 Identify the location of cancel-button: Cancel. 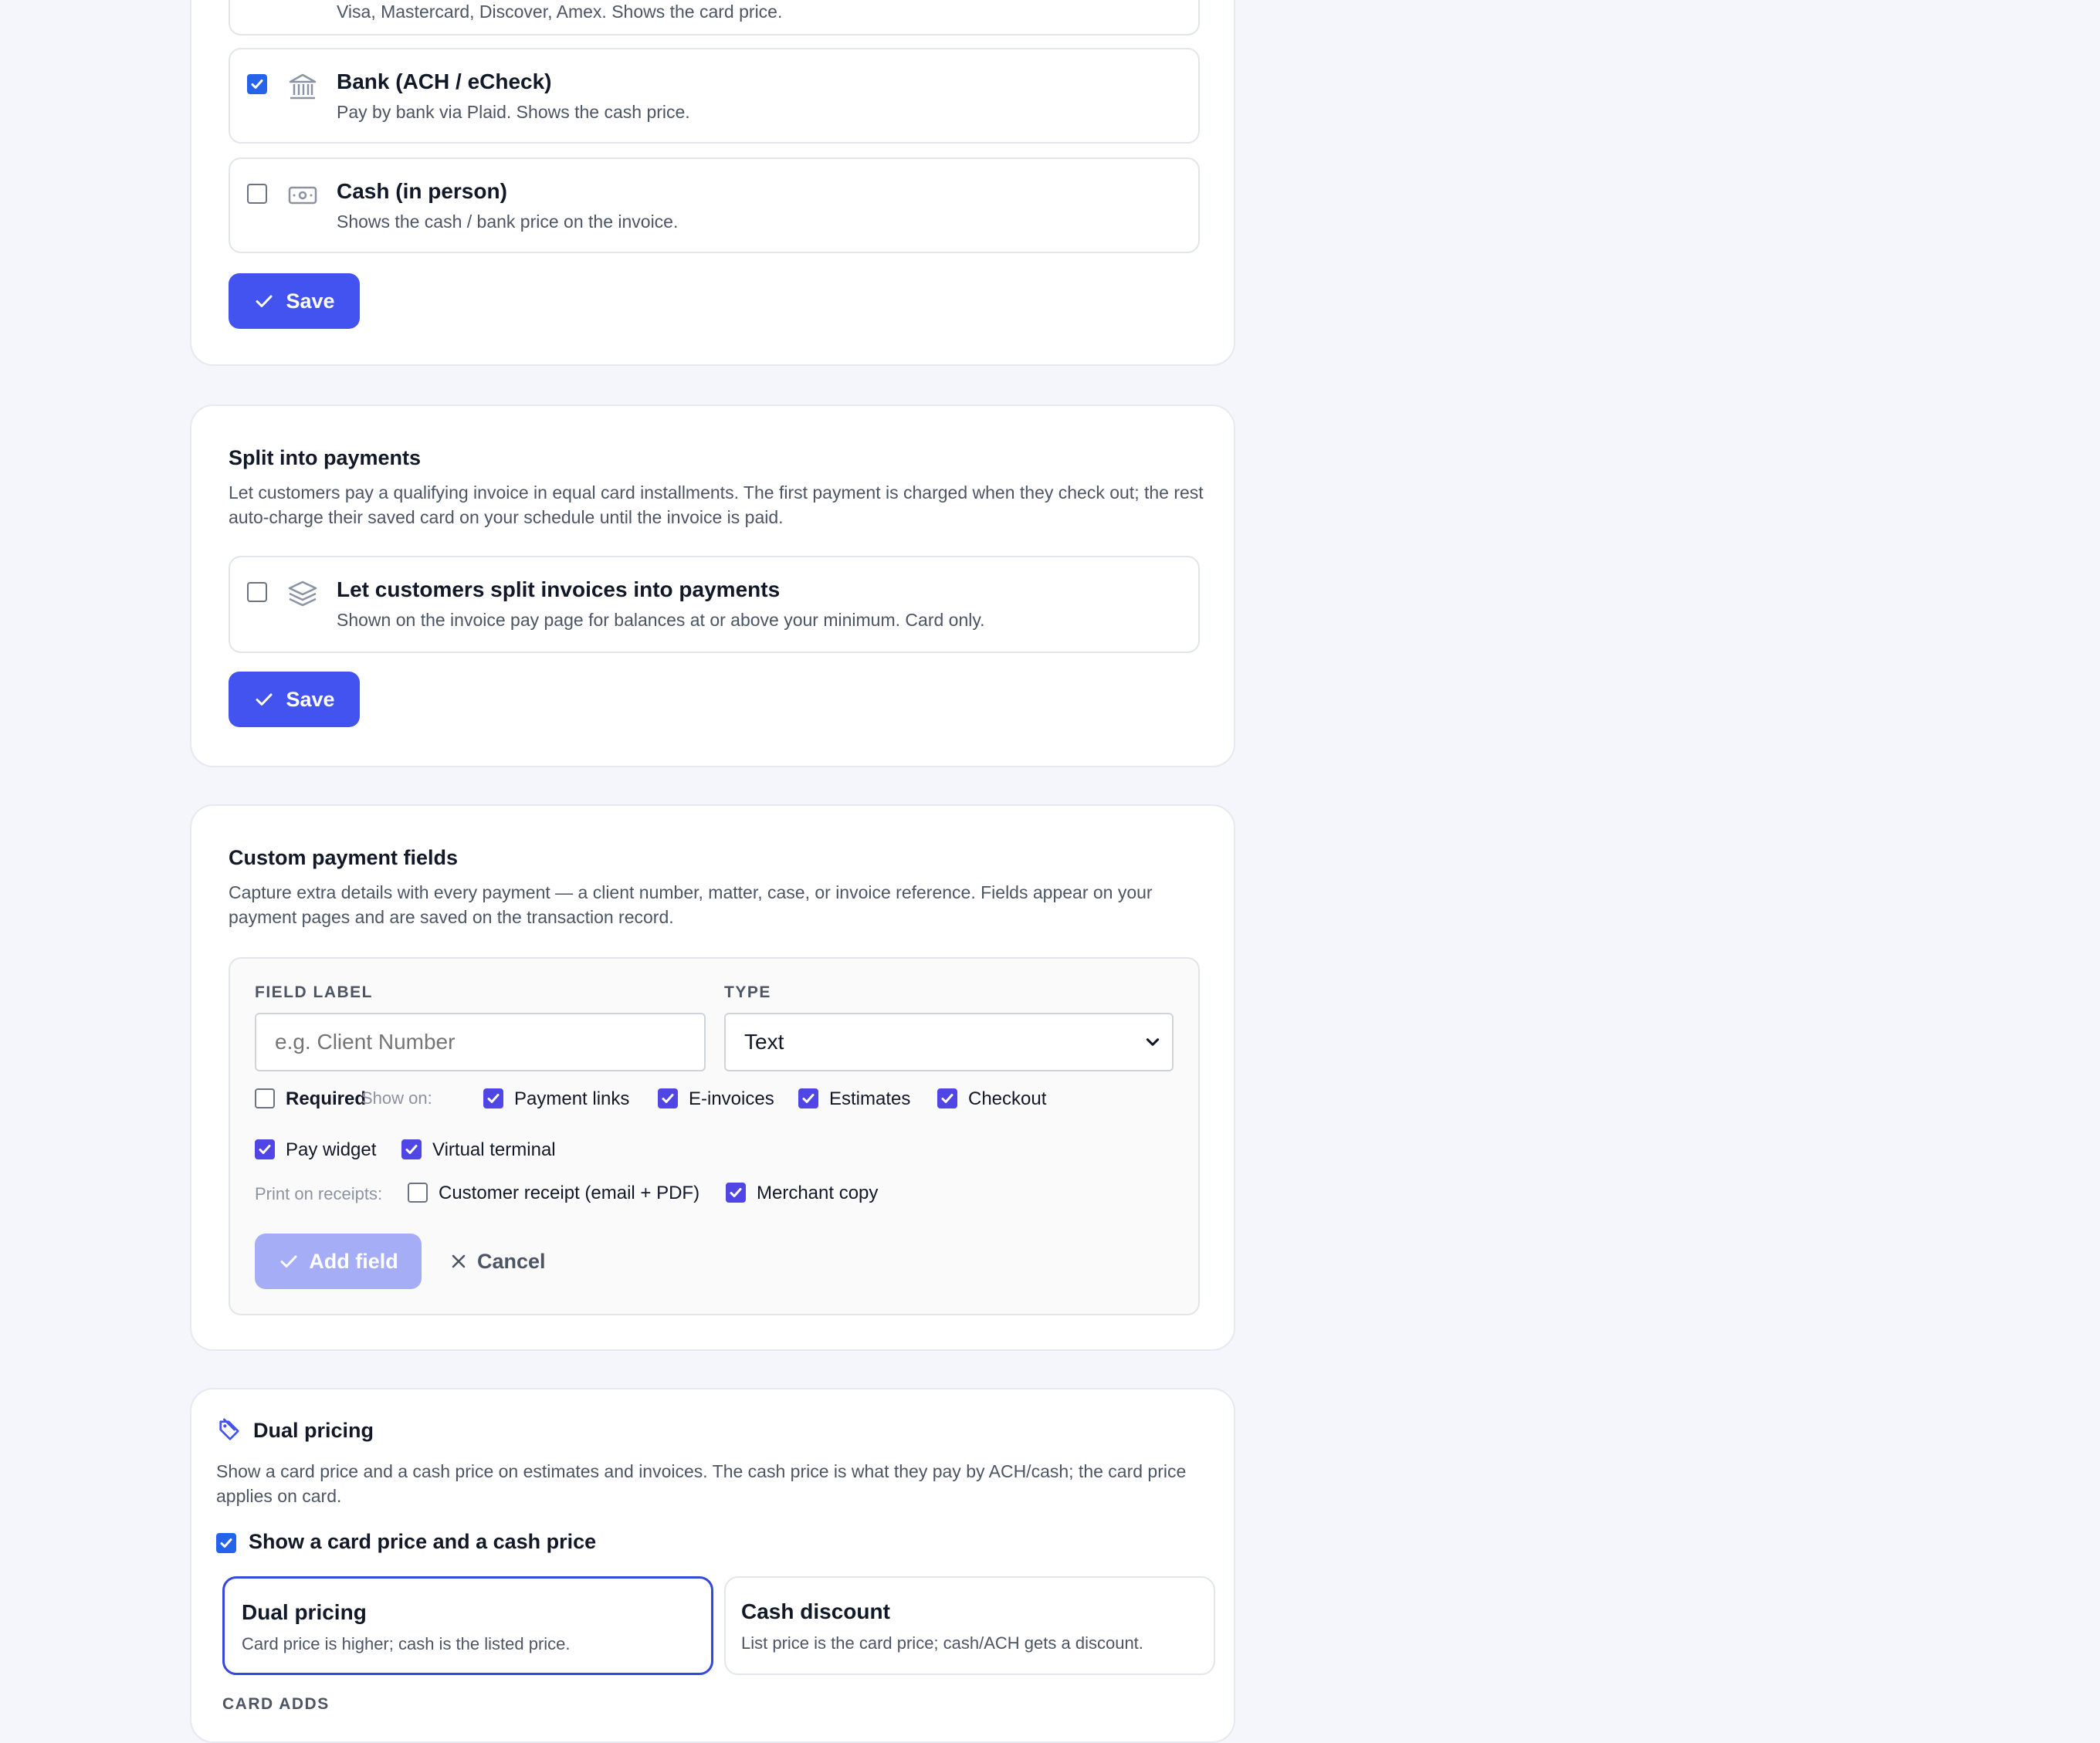
(498, 1261).